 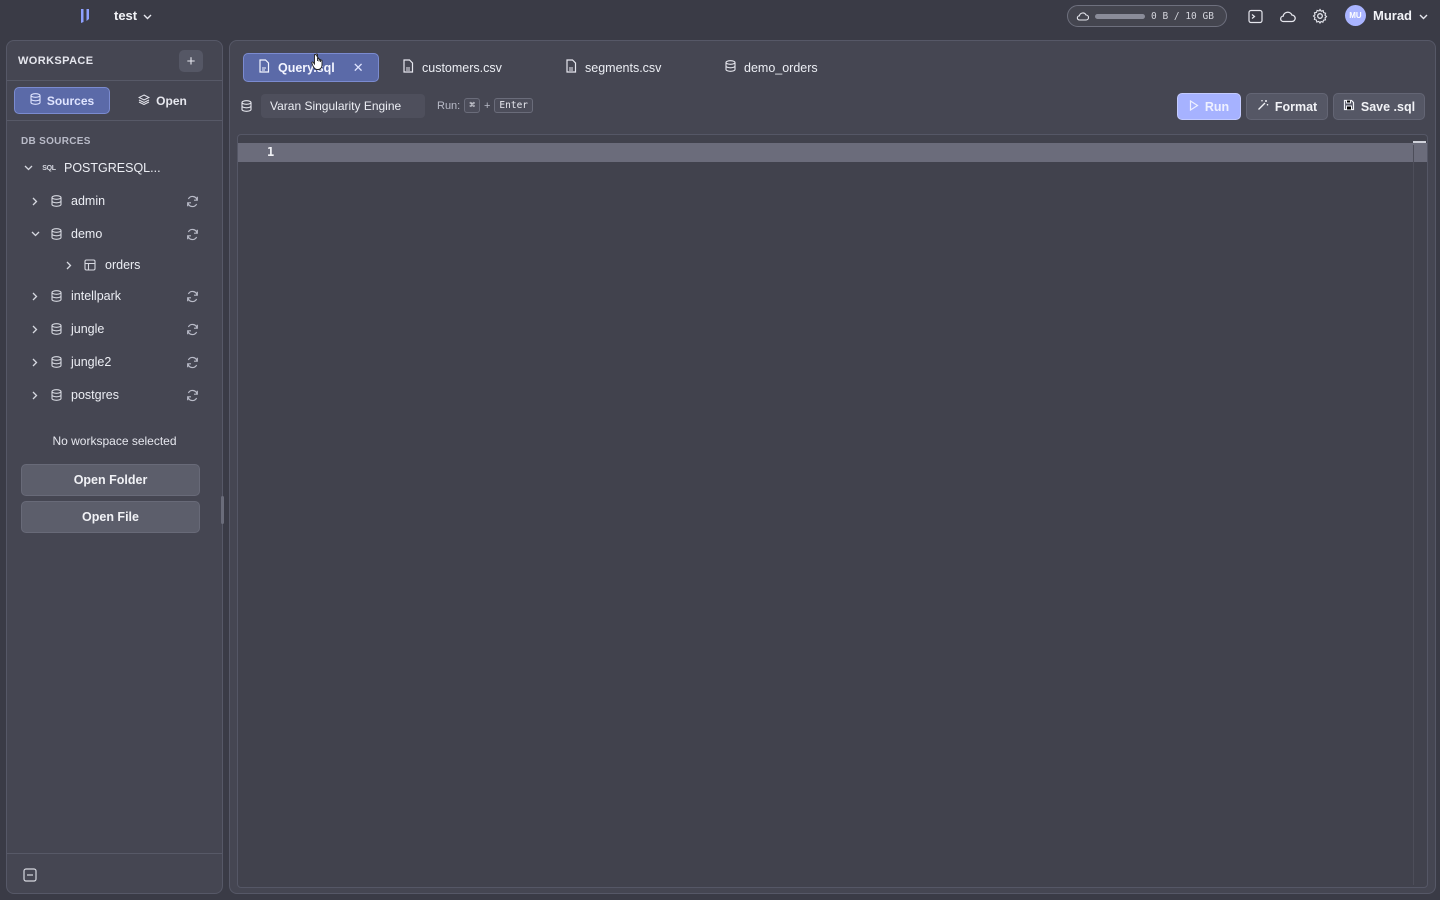 I want to click on format-label: Format, so click(x=1296, y=106).